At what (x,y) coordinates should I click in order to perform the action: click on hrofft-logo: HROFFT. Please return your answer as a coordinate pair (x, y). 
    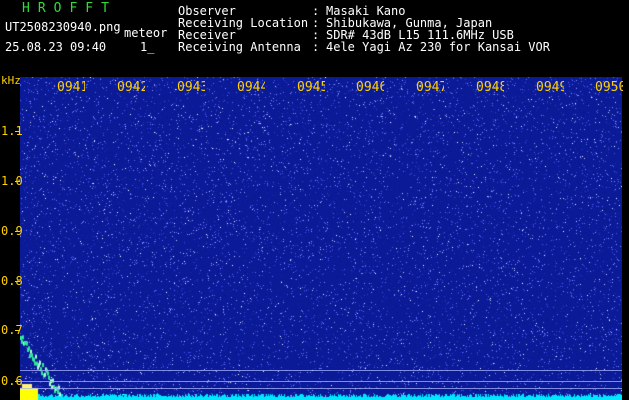
    Looking at the image, I should click on (69, 8).